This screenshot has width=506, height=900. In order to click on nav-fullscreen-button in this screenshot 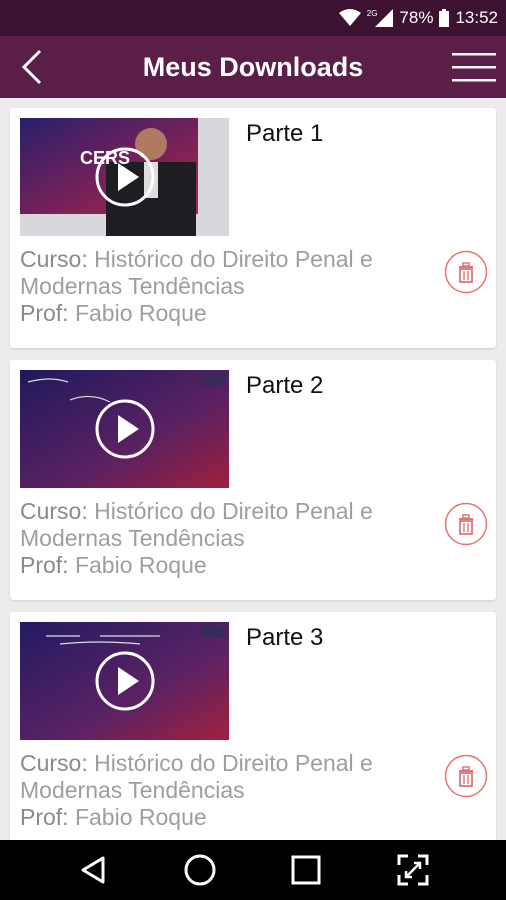, I will do `click(413, 870)`.